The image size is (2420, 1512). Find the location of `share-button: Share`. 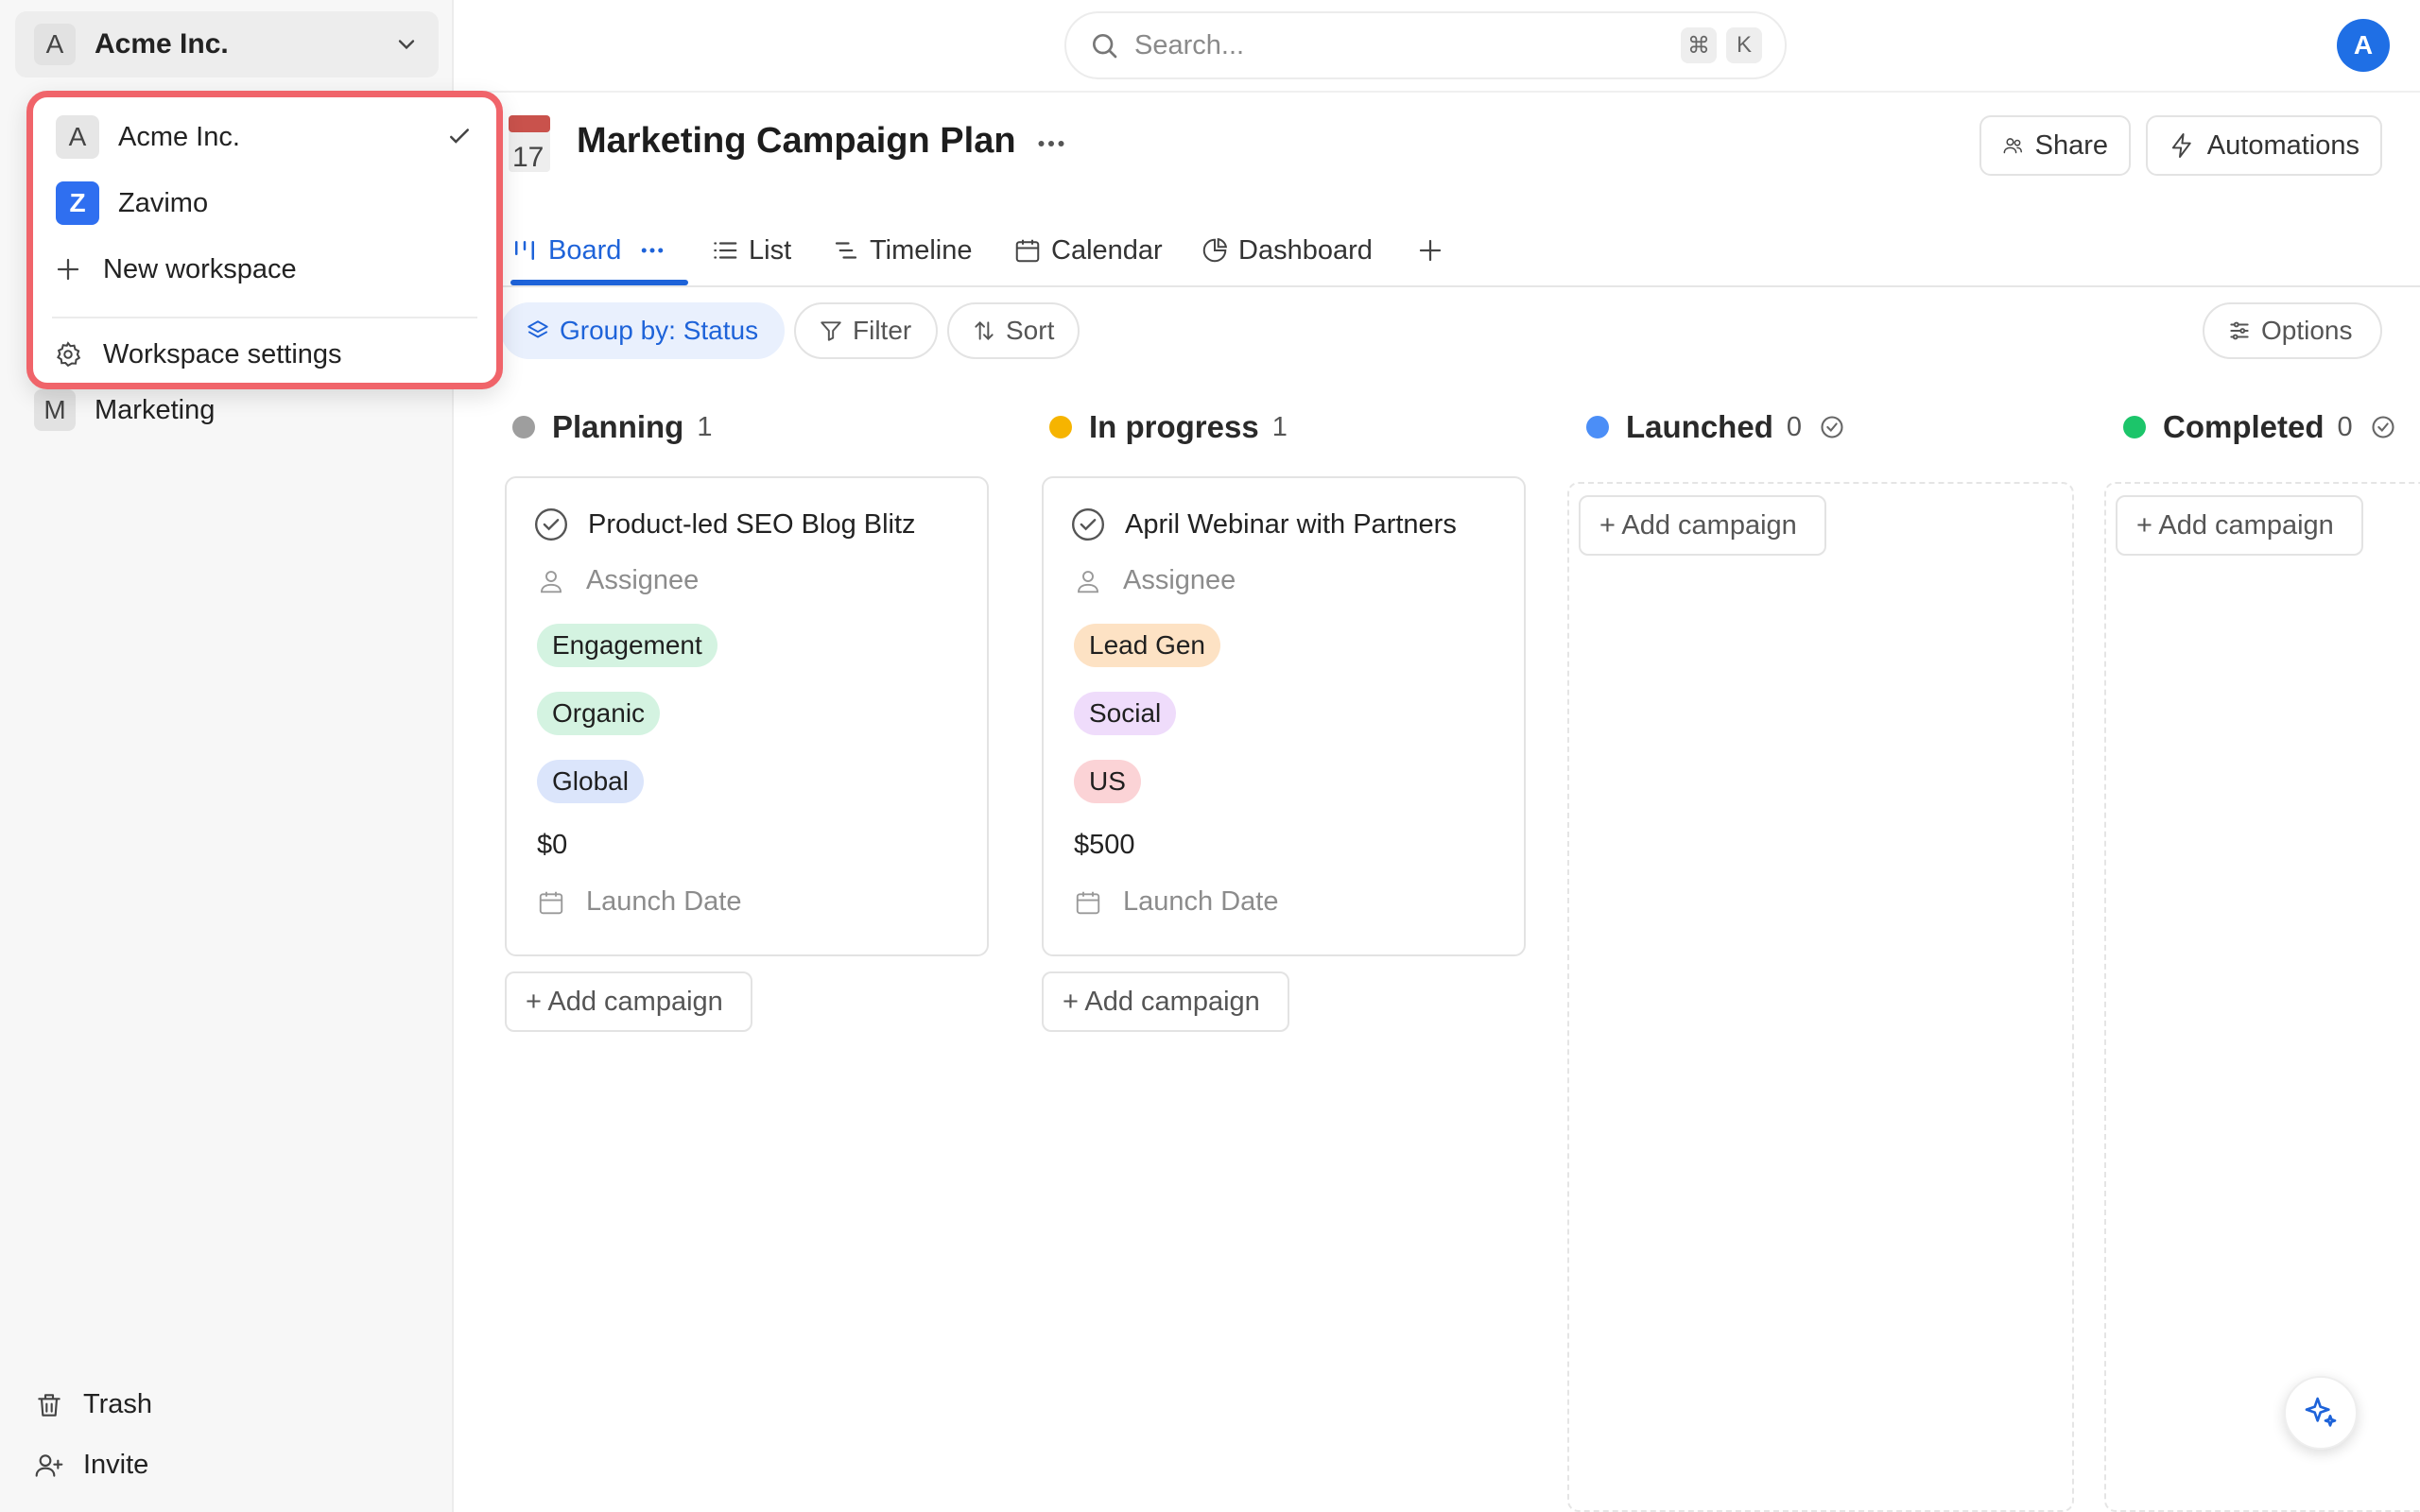

share-button: Share is located at coordinates (2055, 145).